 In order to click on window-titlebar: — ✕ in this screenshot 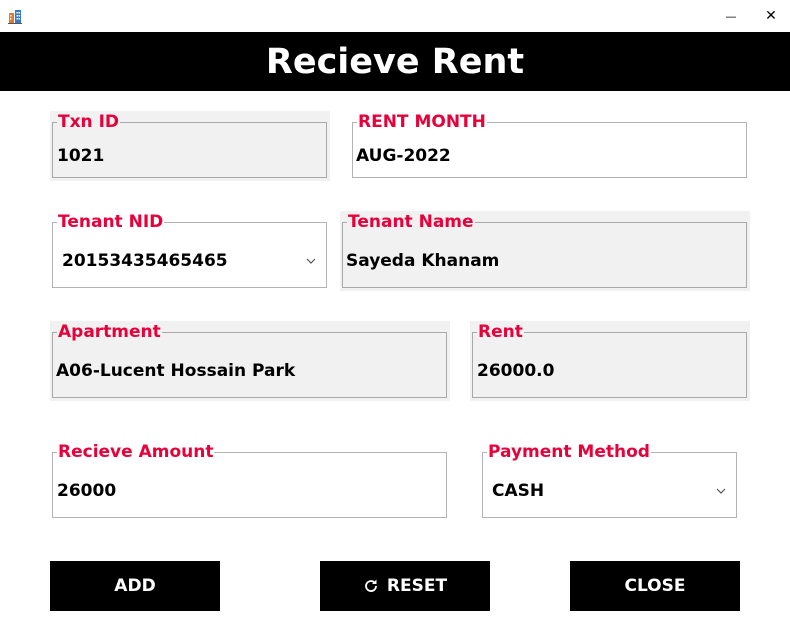, I will do `click(395, 16)`.